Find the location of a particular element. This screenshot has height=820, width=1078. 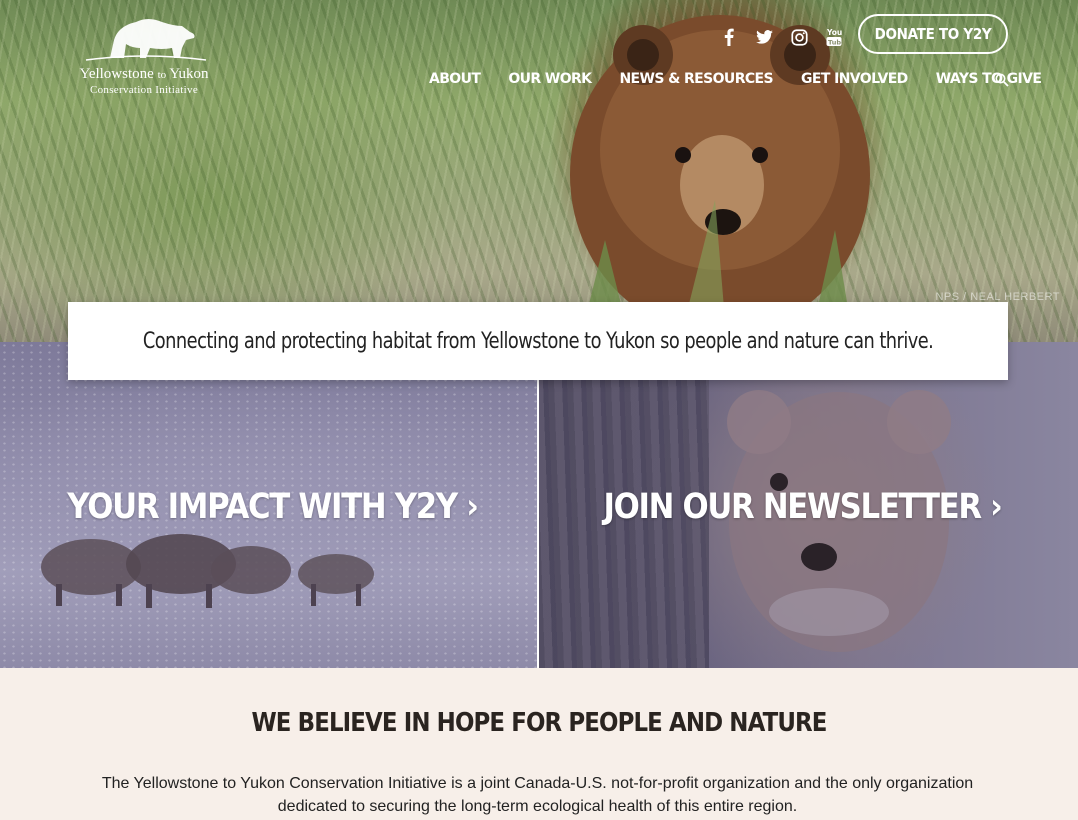

donate-button: DONATE TO Y2Y is located at coordinates (933, 34).